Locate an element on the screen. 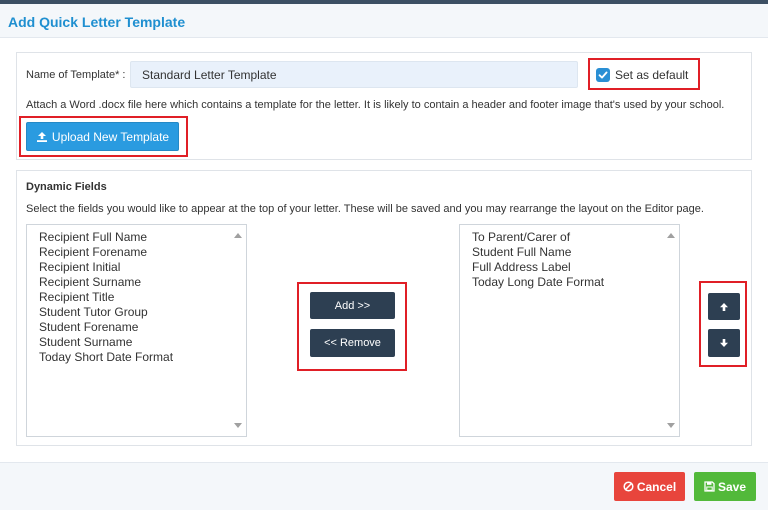 The height and width of the screenshot is (510, 768). upload-icon is located at coordinates (41, 136).